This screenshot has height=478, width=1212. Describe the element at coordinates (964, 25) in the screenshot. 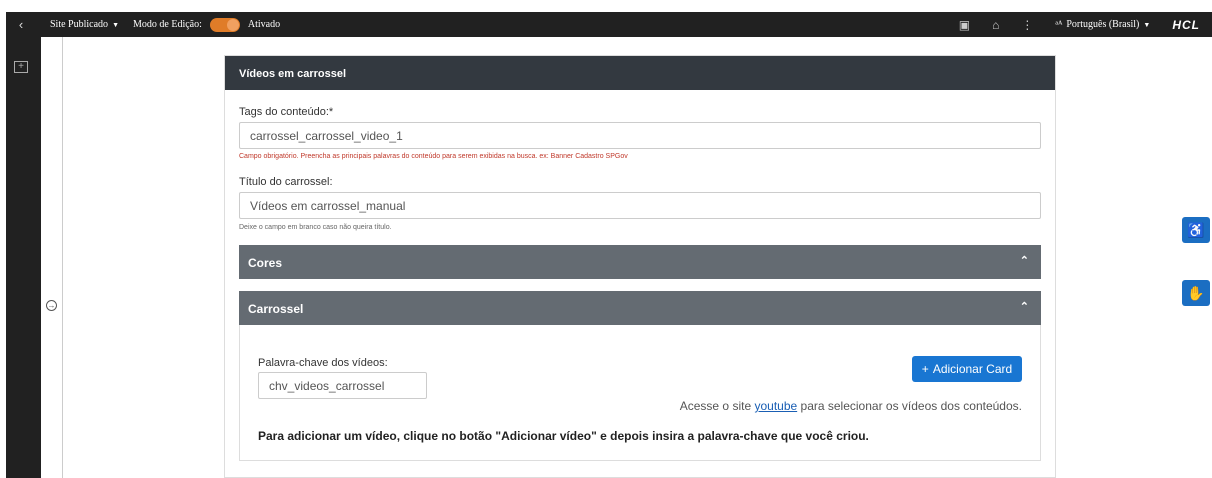

I see `calendar-icon: ▣` at that location.